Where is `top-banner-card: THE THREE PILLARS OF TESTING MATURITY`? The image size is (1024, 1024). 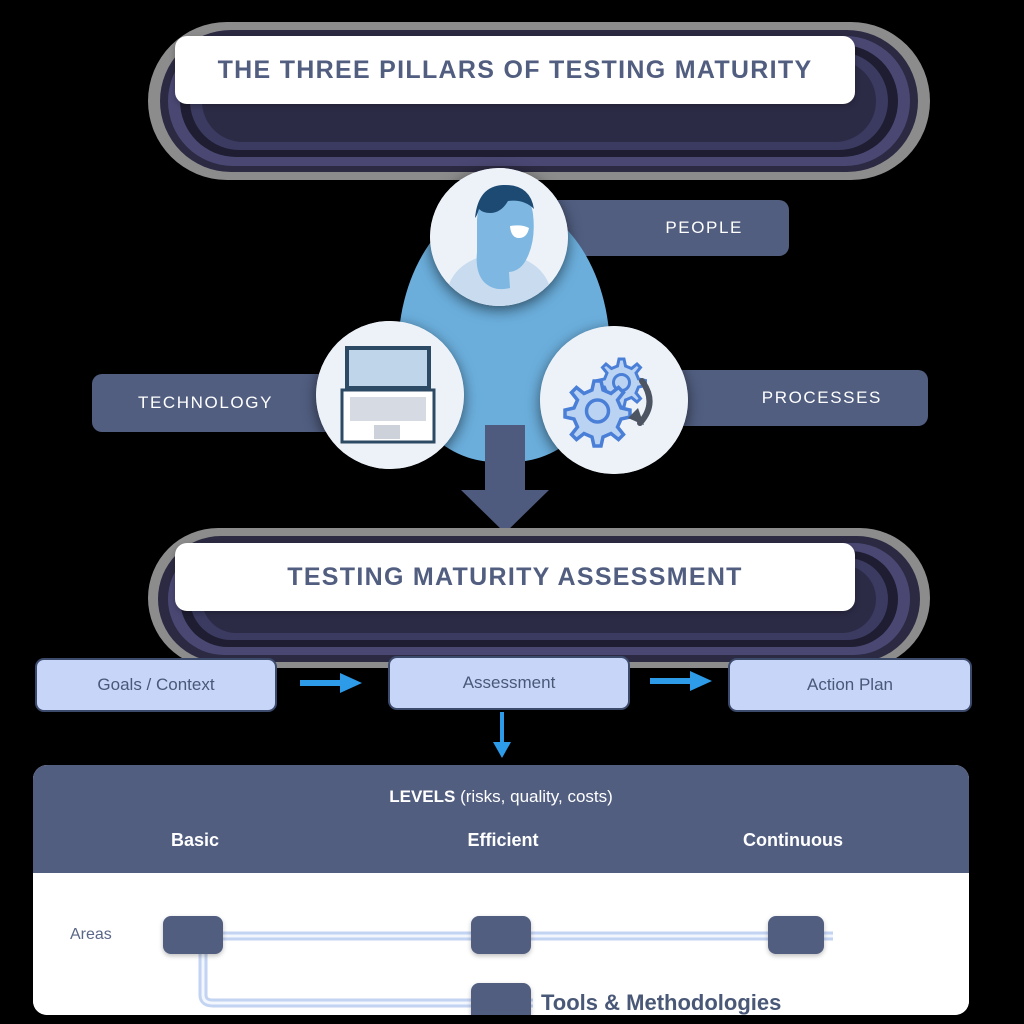 top-banner-card: THE THREE PILLARS OF TESTING MATURITY is located at coordinates (515, 70).